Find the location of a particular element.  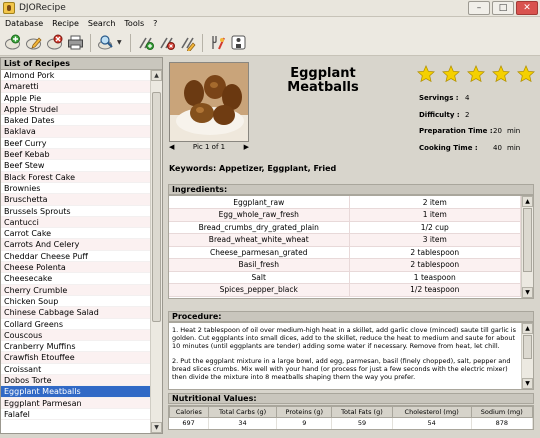

menu-help: ? is located at coordinates (155, 23).